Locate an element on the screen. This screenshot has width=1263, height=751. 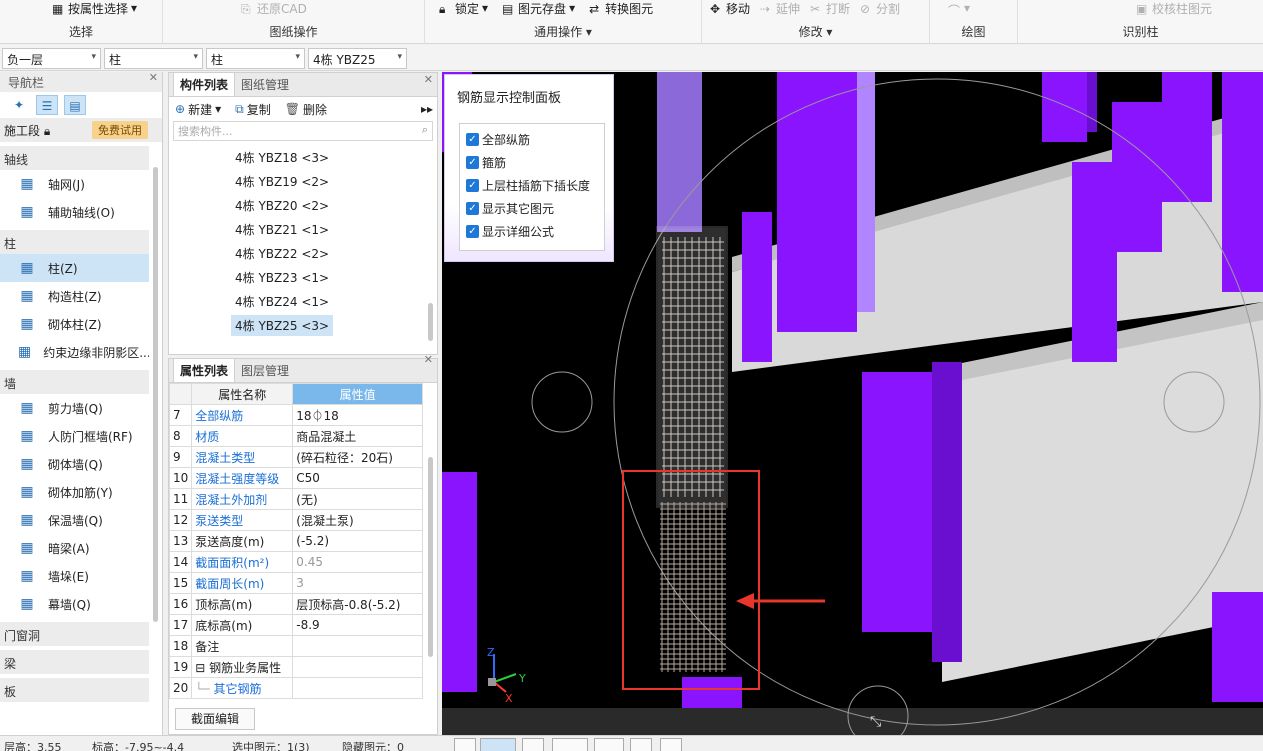
ortho-toggle is located at coordinates (465, 744).